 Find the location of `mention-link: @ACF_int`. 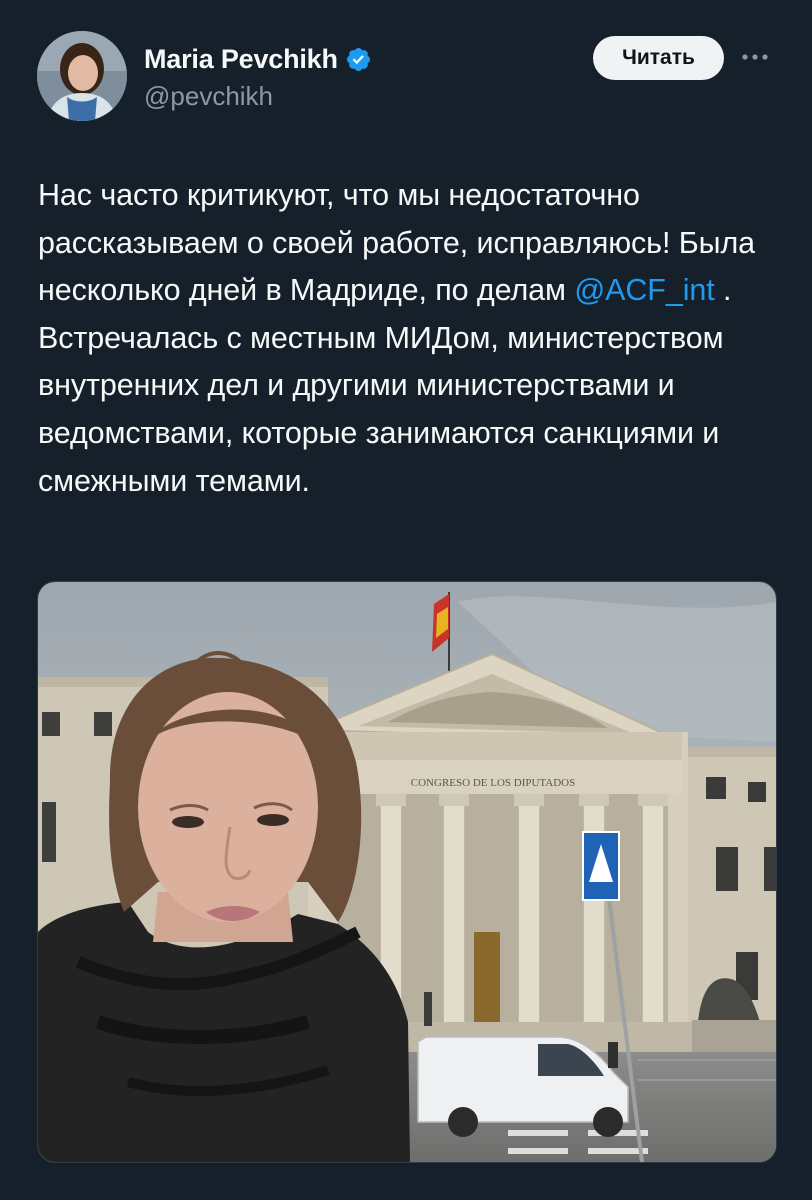

mention-link: @ACF_int is located at coordinates (644, 290).